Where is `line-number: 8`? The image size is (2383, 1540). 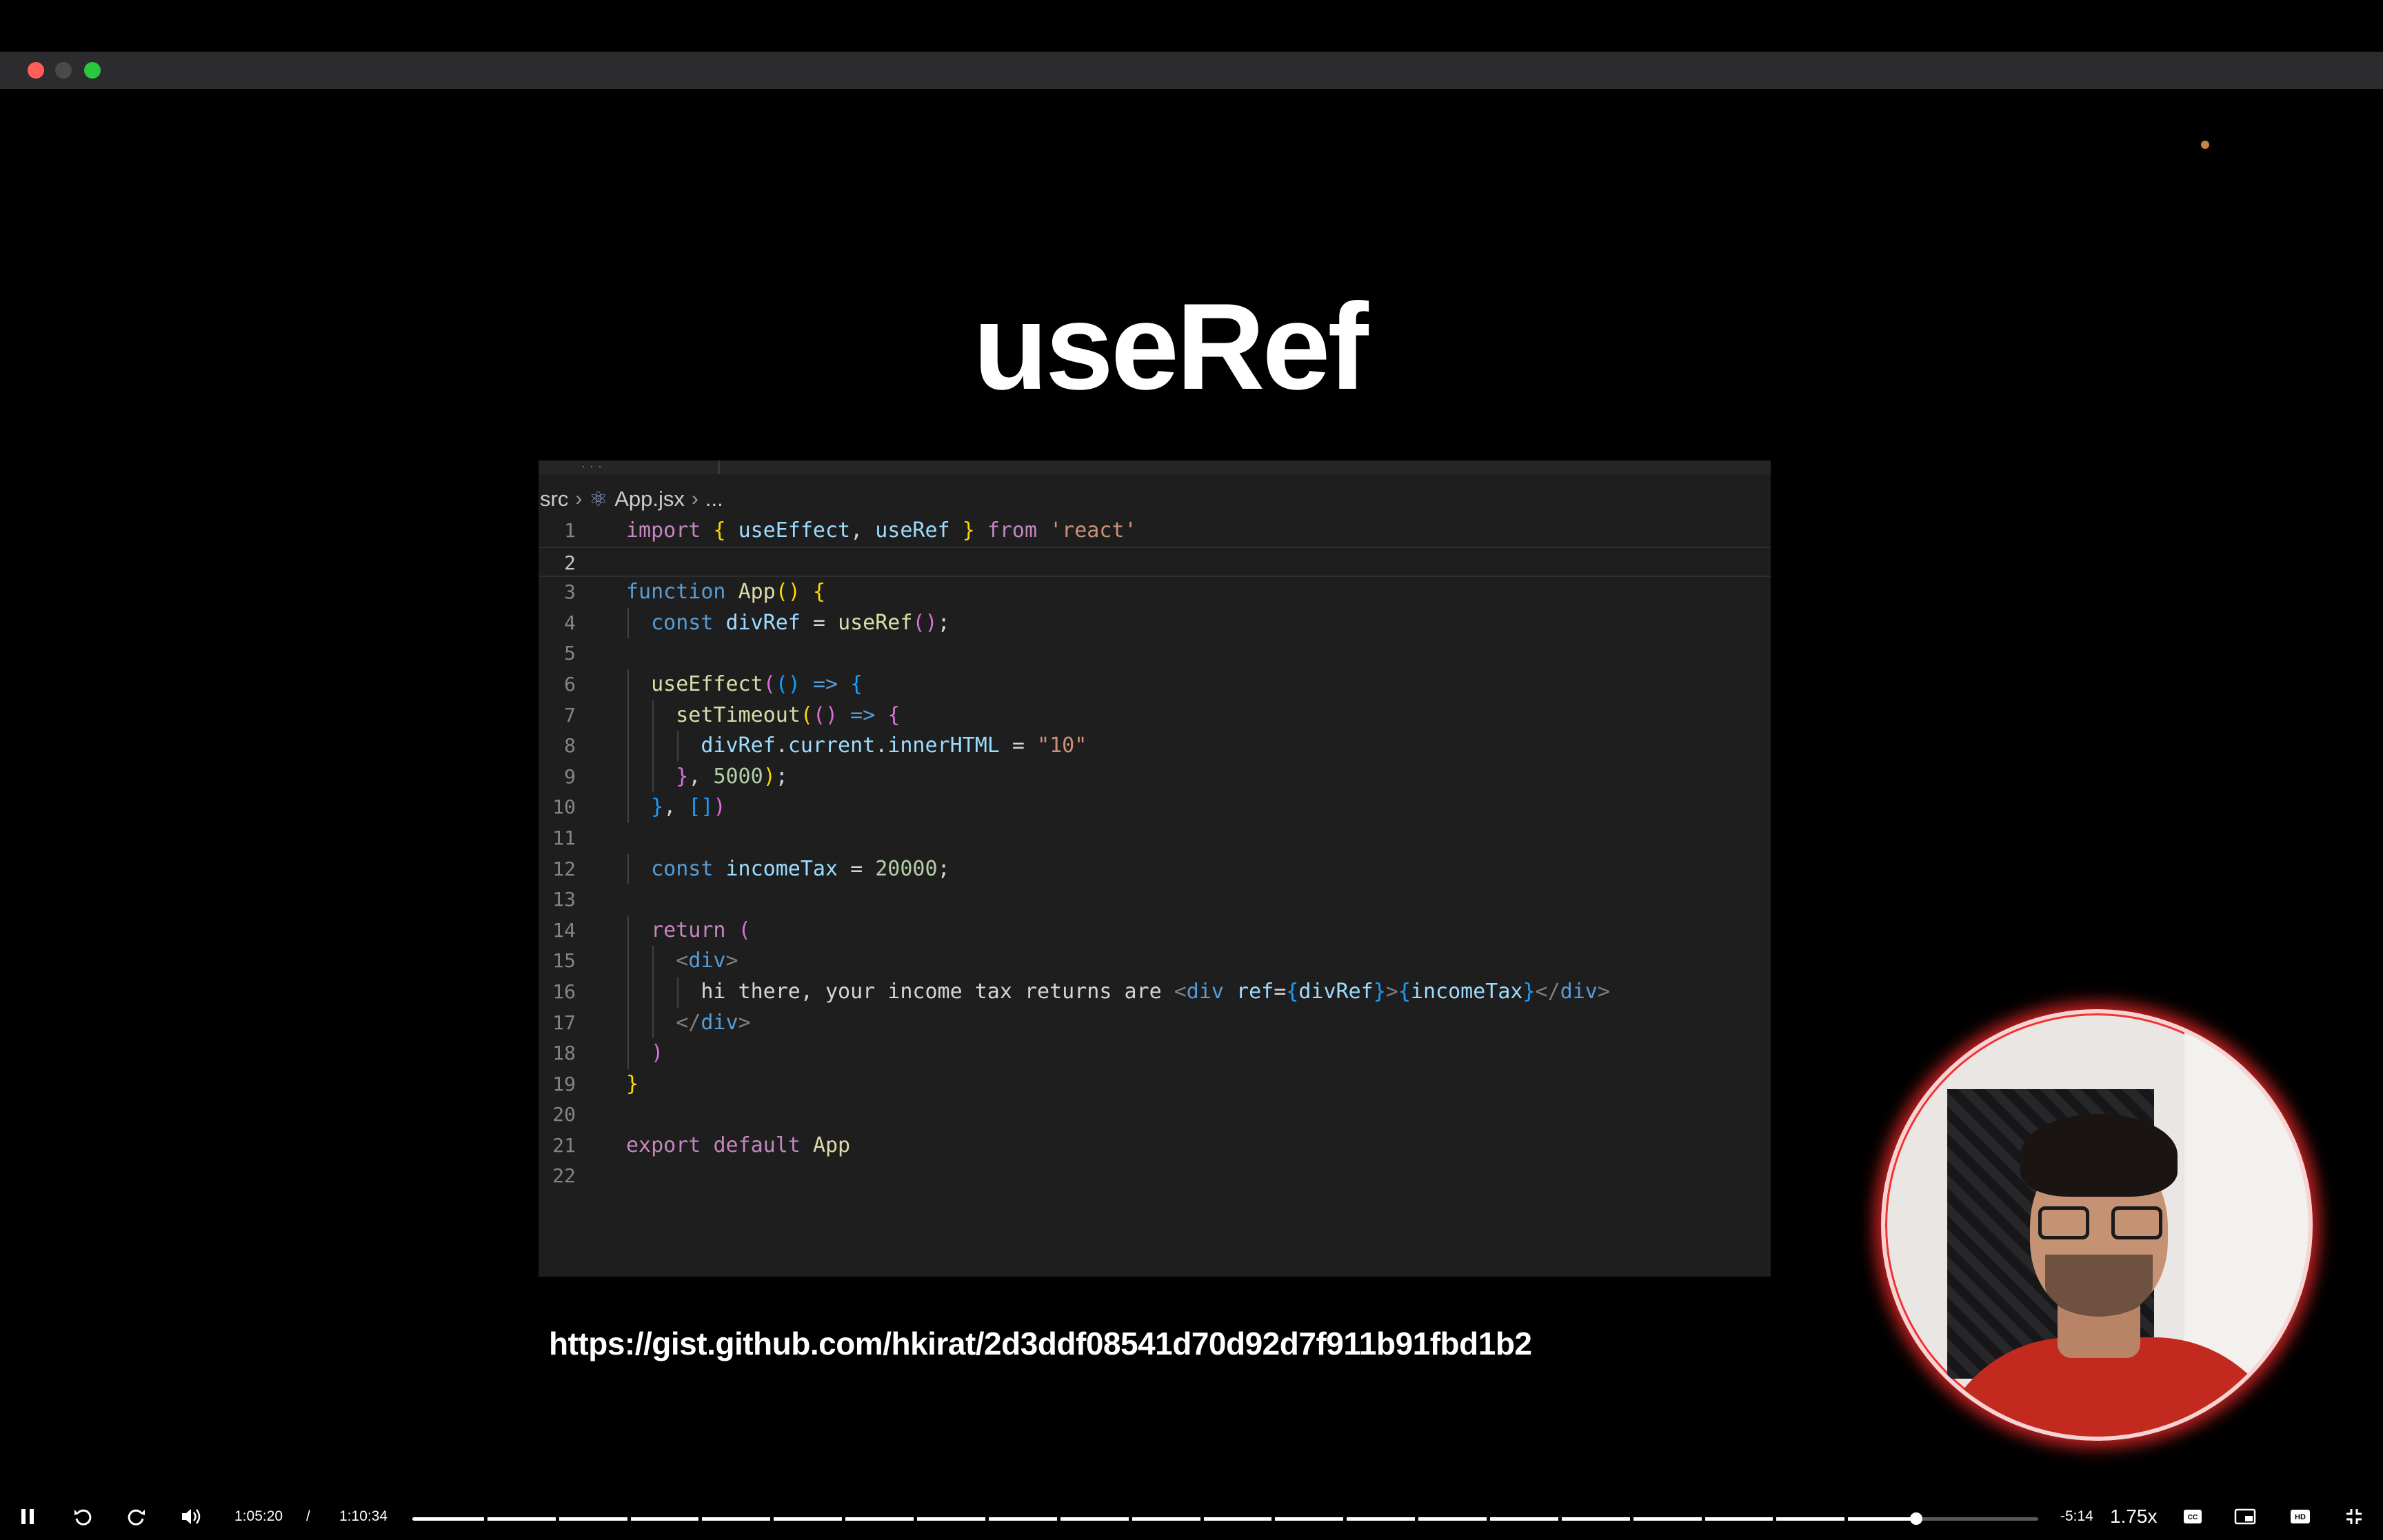
line-number: 8 is located at coordinates (570, 746).